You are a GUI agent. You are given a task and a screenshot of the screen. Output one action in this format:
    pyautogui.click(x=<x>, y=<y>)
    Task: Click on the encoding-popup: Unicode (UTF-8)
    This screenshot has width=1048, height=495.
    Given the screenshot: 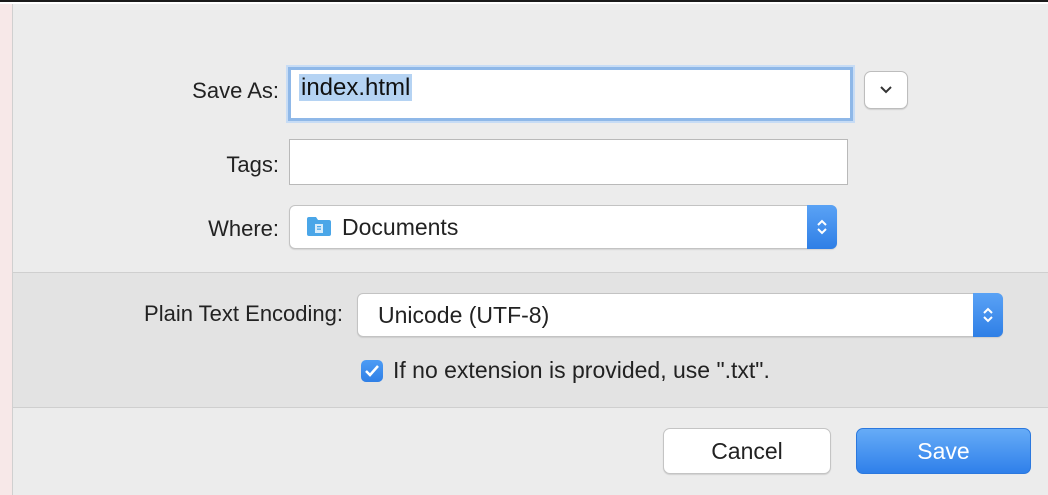 What is the action you would take?
    pyautogui.click(x=680, y=315)
    